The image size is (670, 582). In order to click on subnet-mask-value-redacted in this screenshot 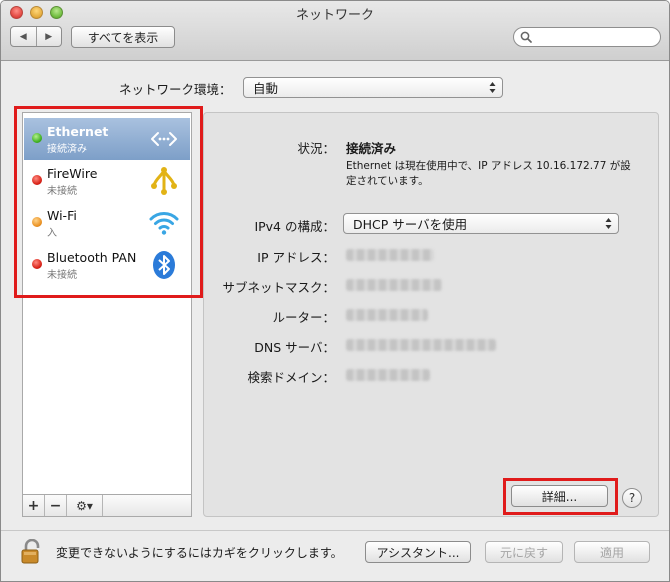, I will do `click(394, 285)`.